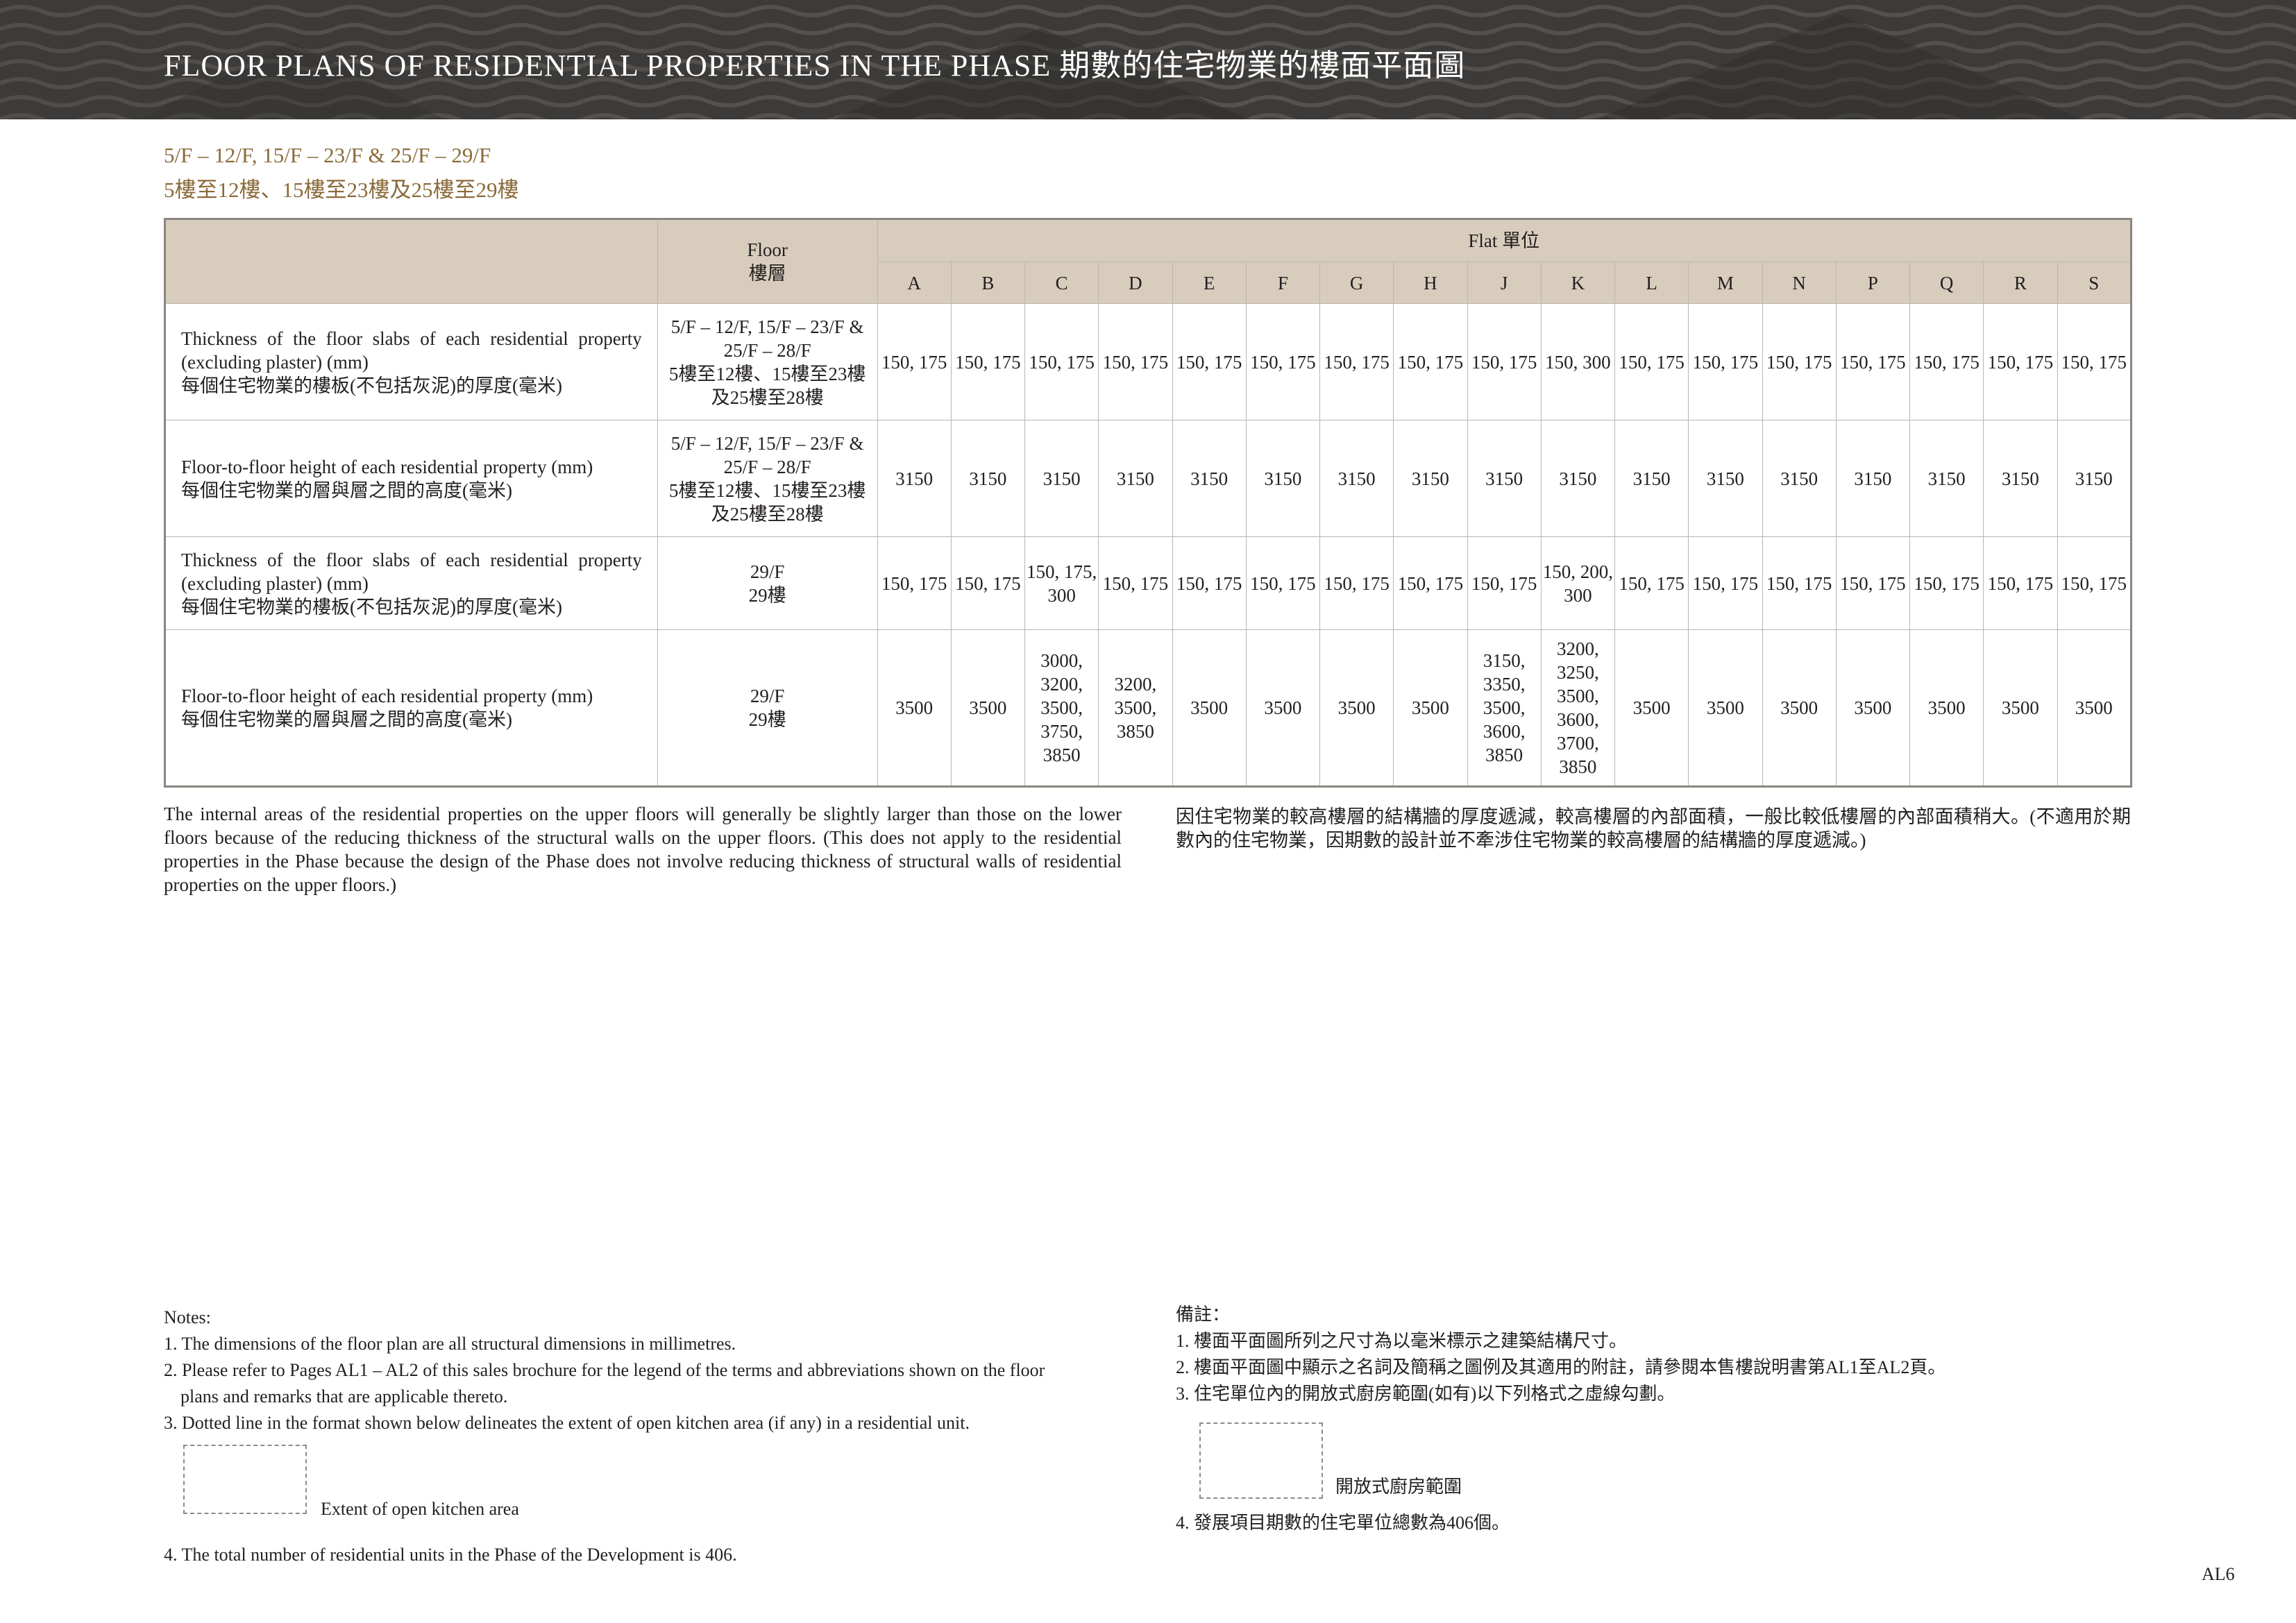 The width and height of the screenshot is (2296, 1623). I want to click on value-cell-j: 3150, 3350, 3500, 3600, 3850, so click(1504, 708).